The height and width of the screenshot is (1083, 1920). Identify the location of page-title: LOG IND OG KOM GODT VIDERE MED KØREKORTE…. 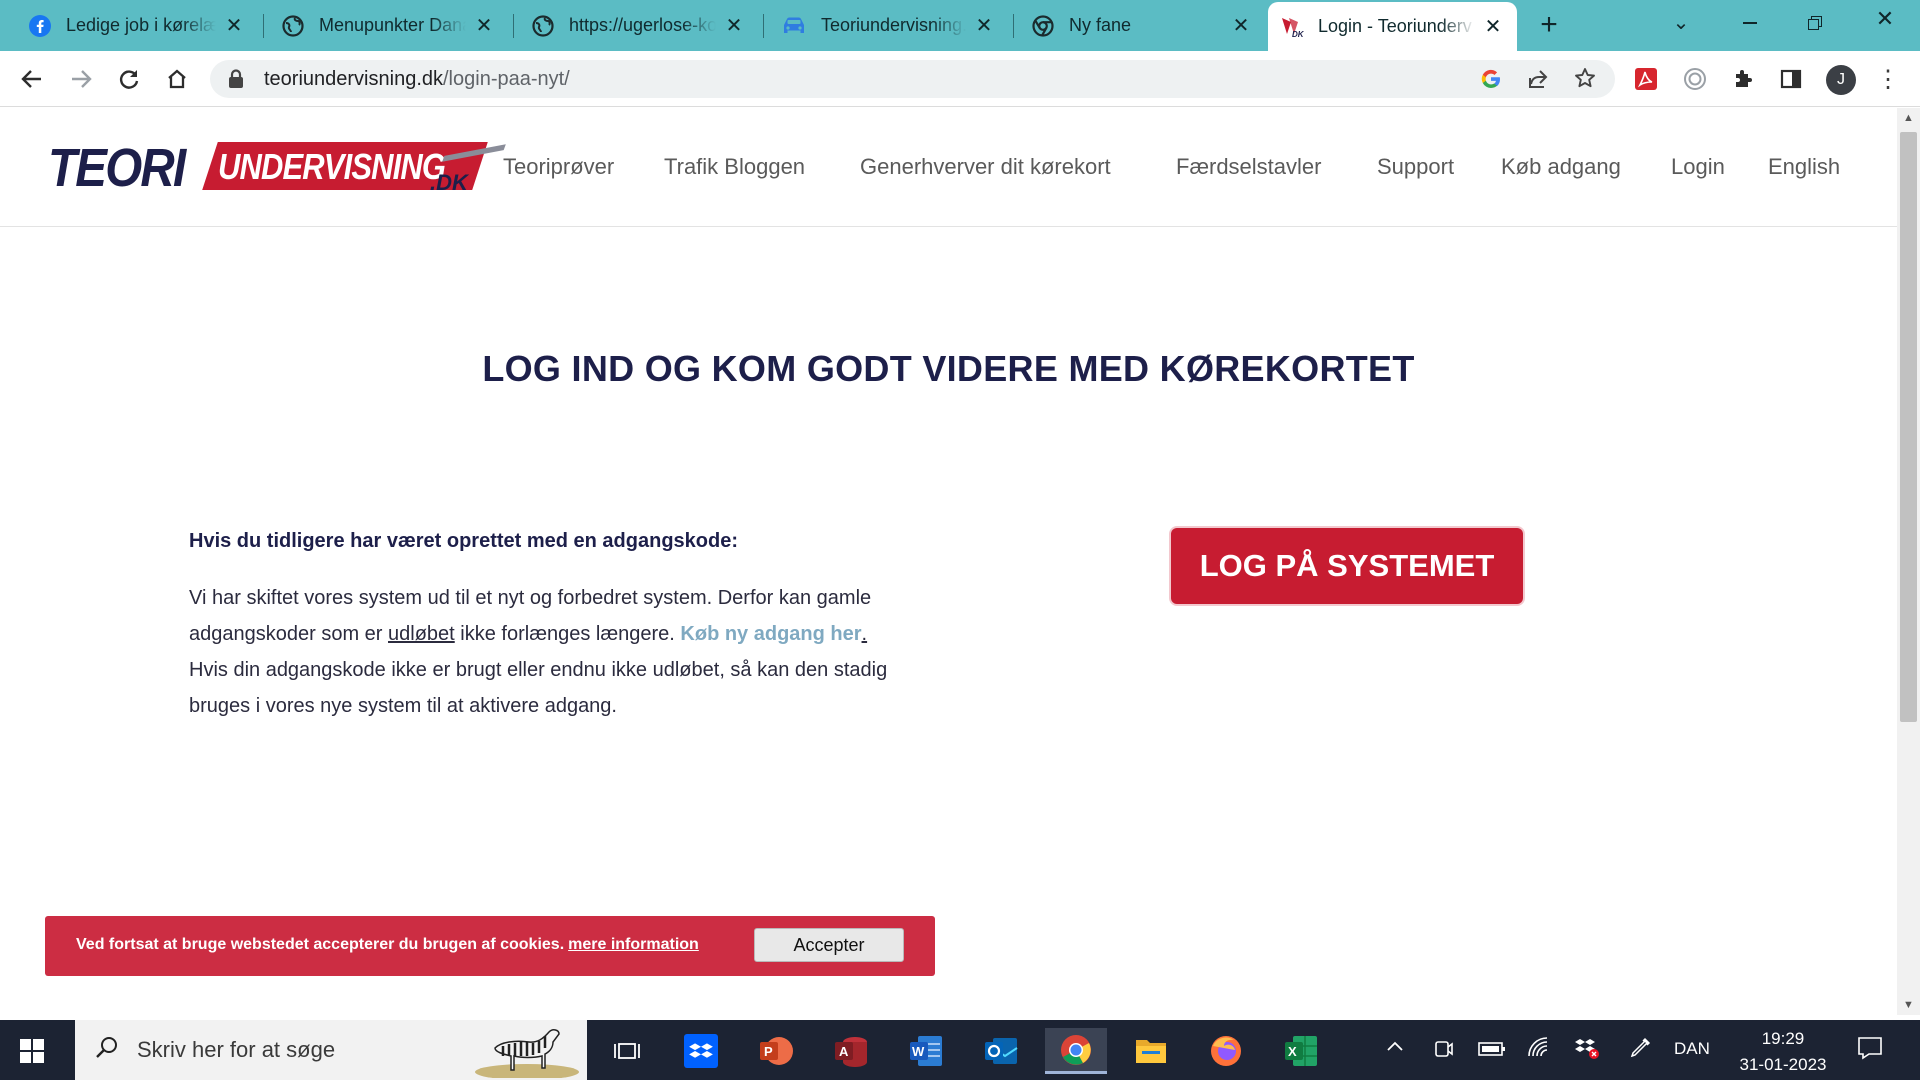
(948, 368).